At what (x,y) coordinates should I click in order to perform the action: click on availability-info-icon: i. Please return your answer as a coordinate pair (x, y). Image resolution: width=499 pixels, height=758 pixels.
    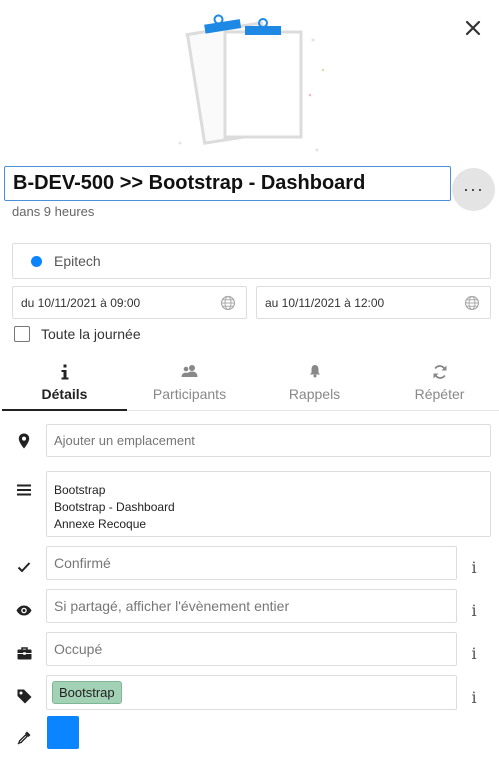
    Looking at the image, I should click on (474, 653).